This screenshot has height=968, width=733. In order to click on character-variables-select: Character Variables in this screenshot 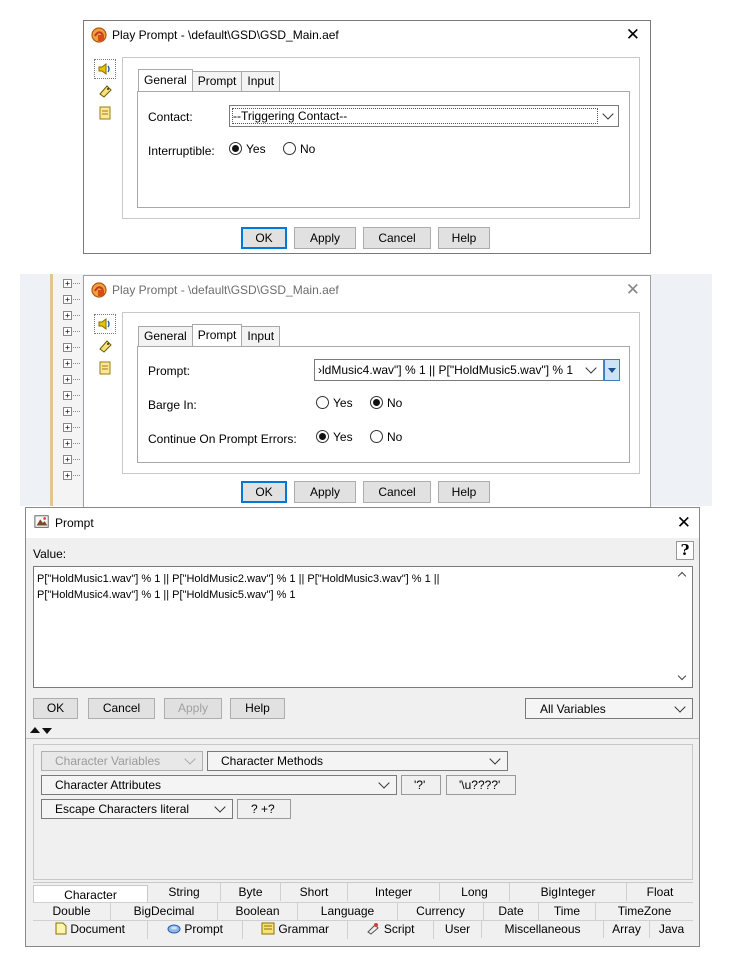, I will do `click(122, 761)`.